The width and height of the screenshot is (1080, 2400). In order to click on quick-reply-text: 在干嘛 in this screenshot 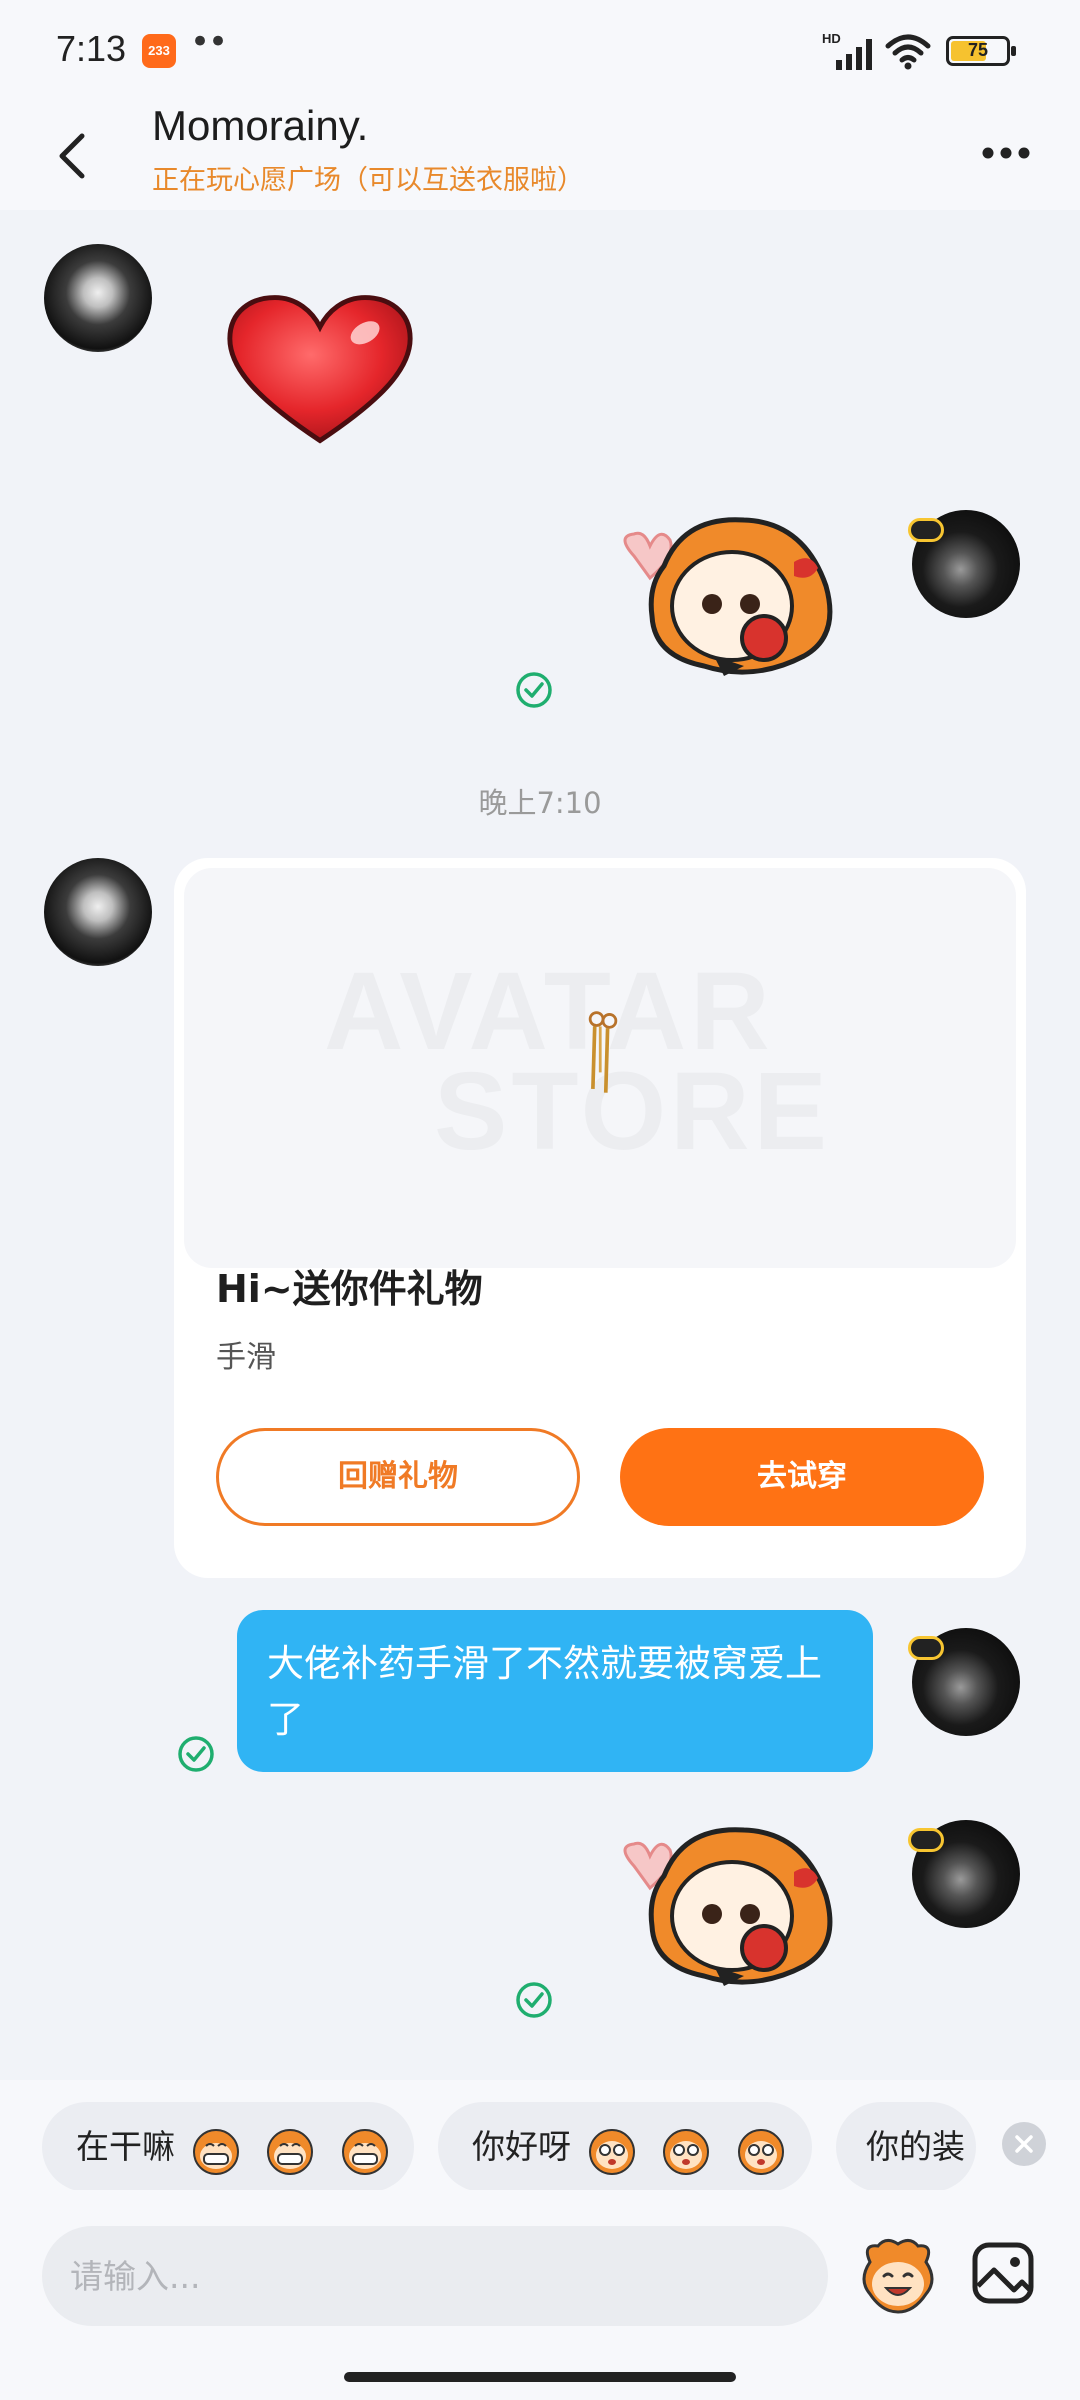, I will do `click(125, 2146)`.